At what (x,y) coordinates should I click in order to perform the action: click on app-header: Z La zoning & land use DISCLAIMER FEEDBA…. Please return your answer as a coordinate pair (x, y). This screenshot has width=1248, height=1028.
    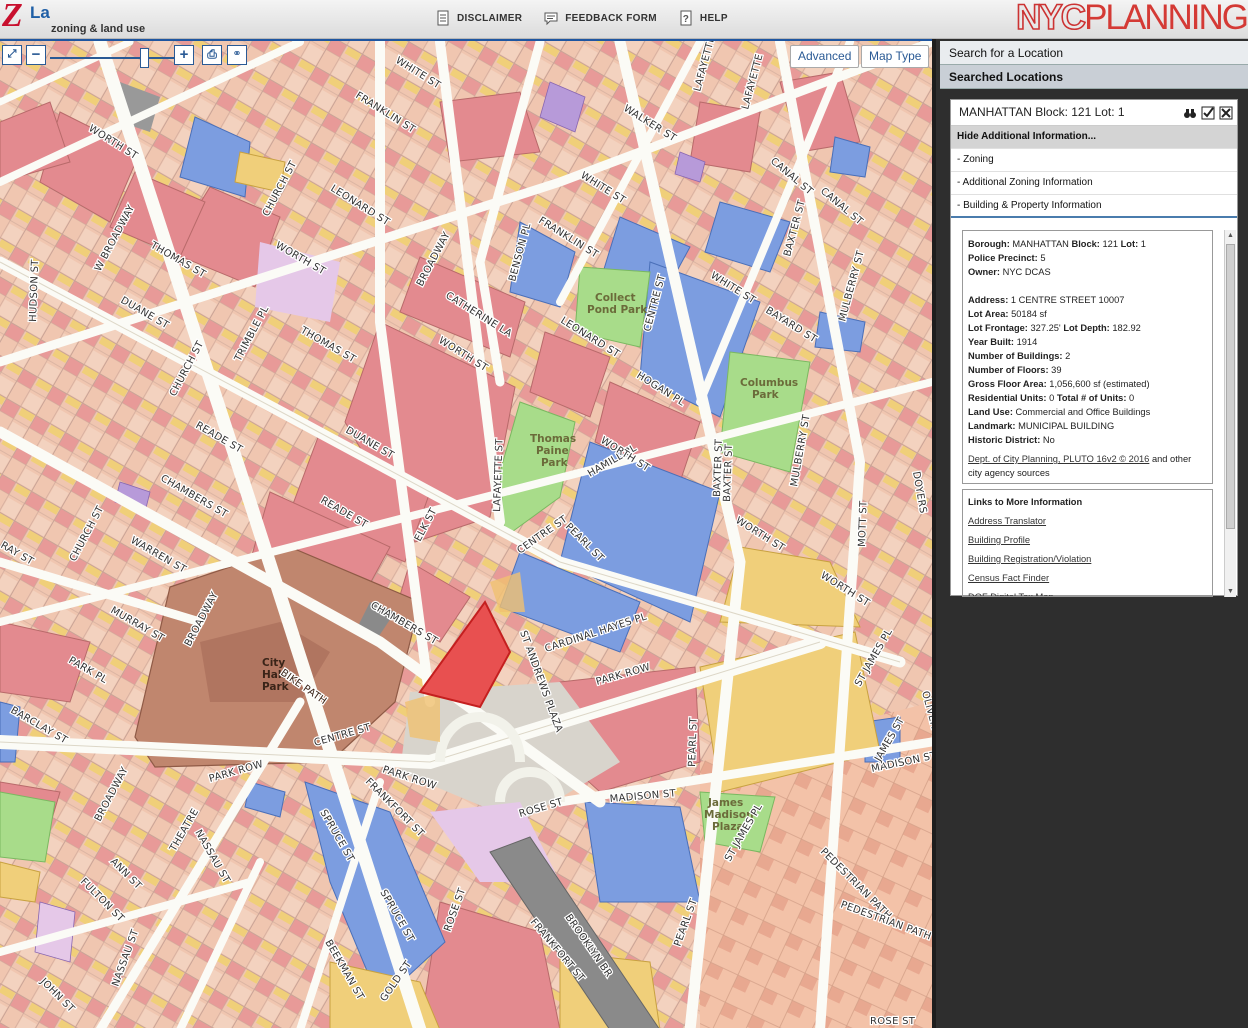
    Looking at the image, I should click on (624, 19).